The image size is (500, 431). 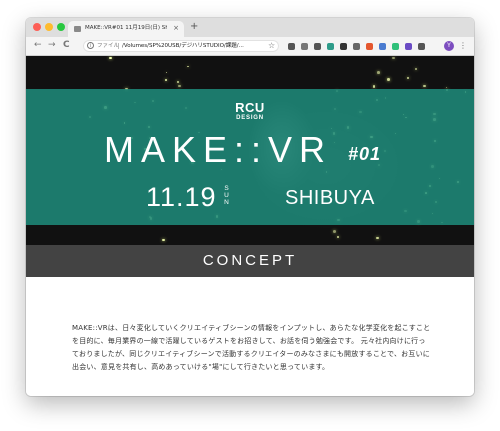 I want to click on logo-main-text: RCU, so click(x=250, y=107).